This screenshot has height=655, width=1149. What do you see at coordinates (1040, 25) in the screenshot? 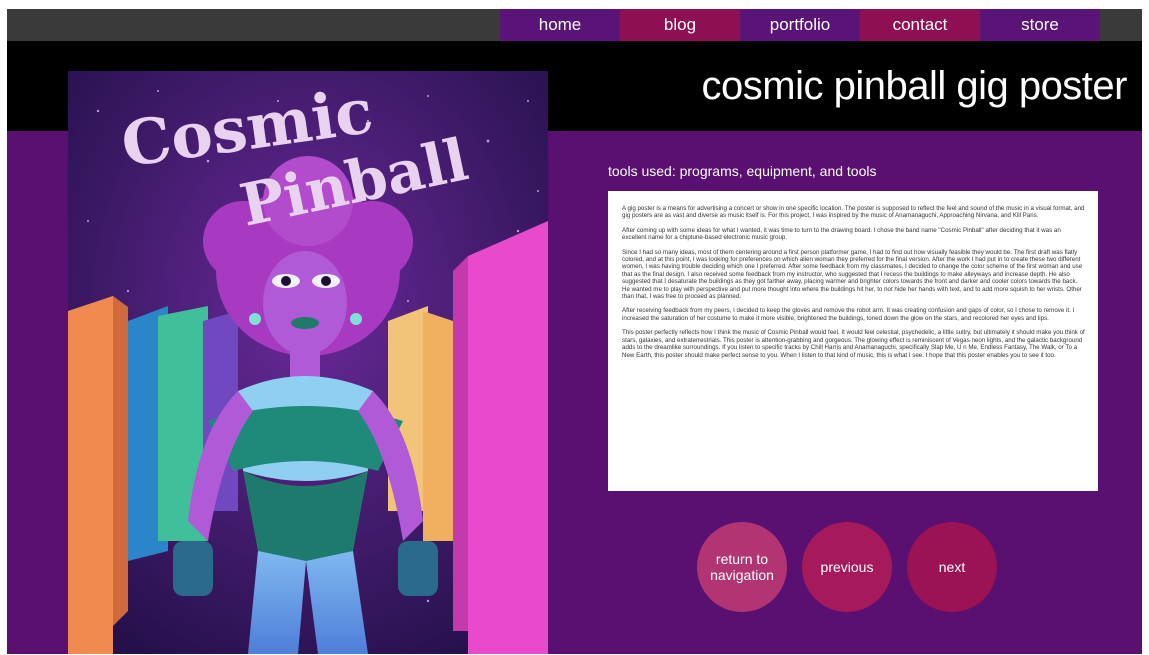
I see `nav-store: store` at bounding box center [1040, 25].